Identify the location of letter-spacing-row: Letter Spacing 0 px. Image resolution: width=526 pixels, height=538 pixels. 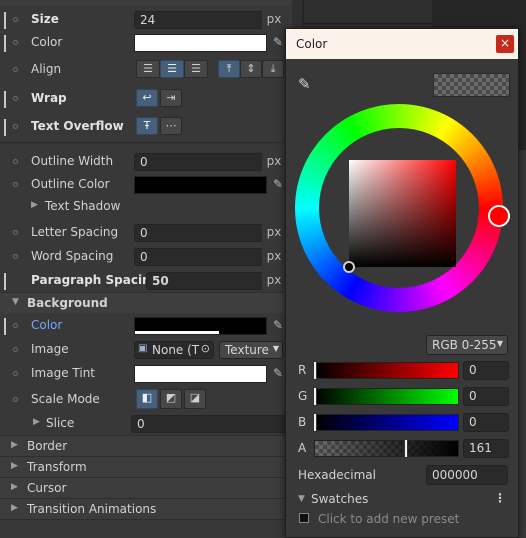
(146, 233).